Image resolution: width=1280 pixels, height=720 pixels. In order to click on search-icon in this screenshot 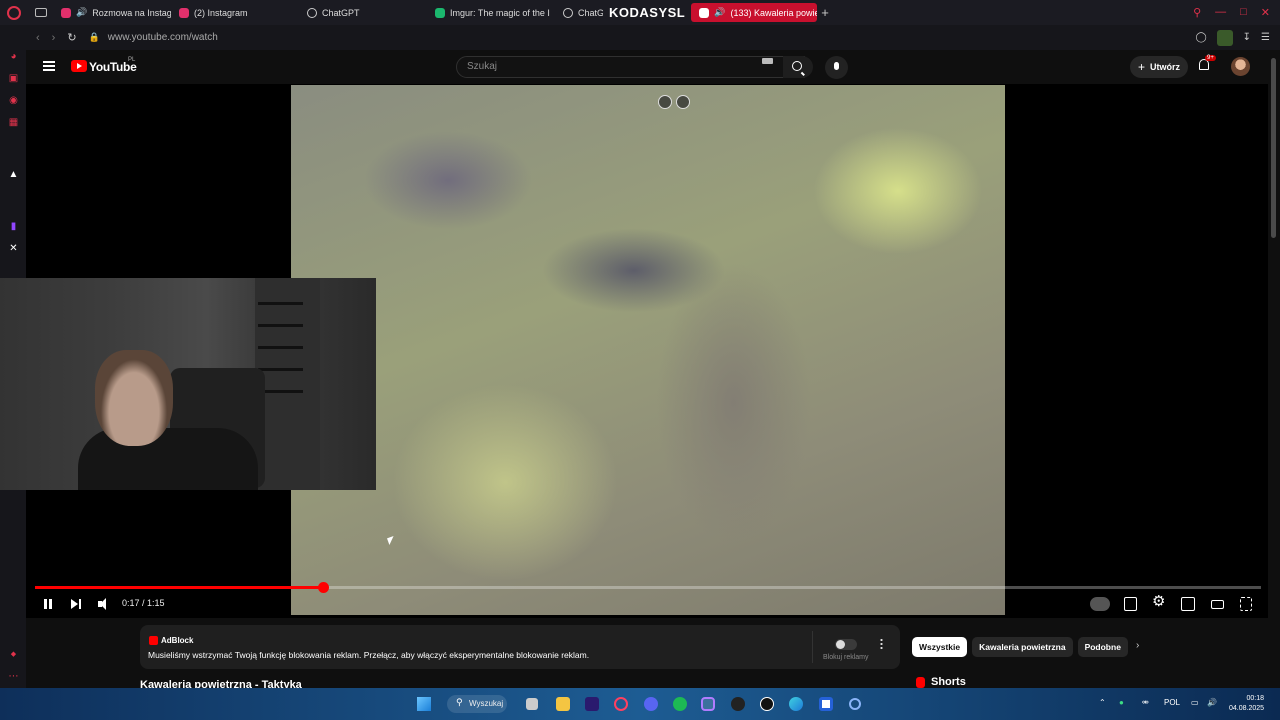, I will do `click(797, 66)`.